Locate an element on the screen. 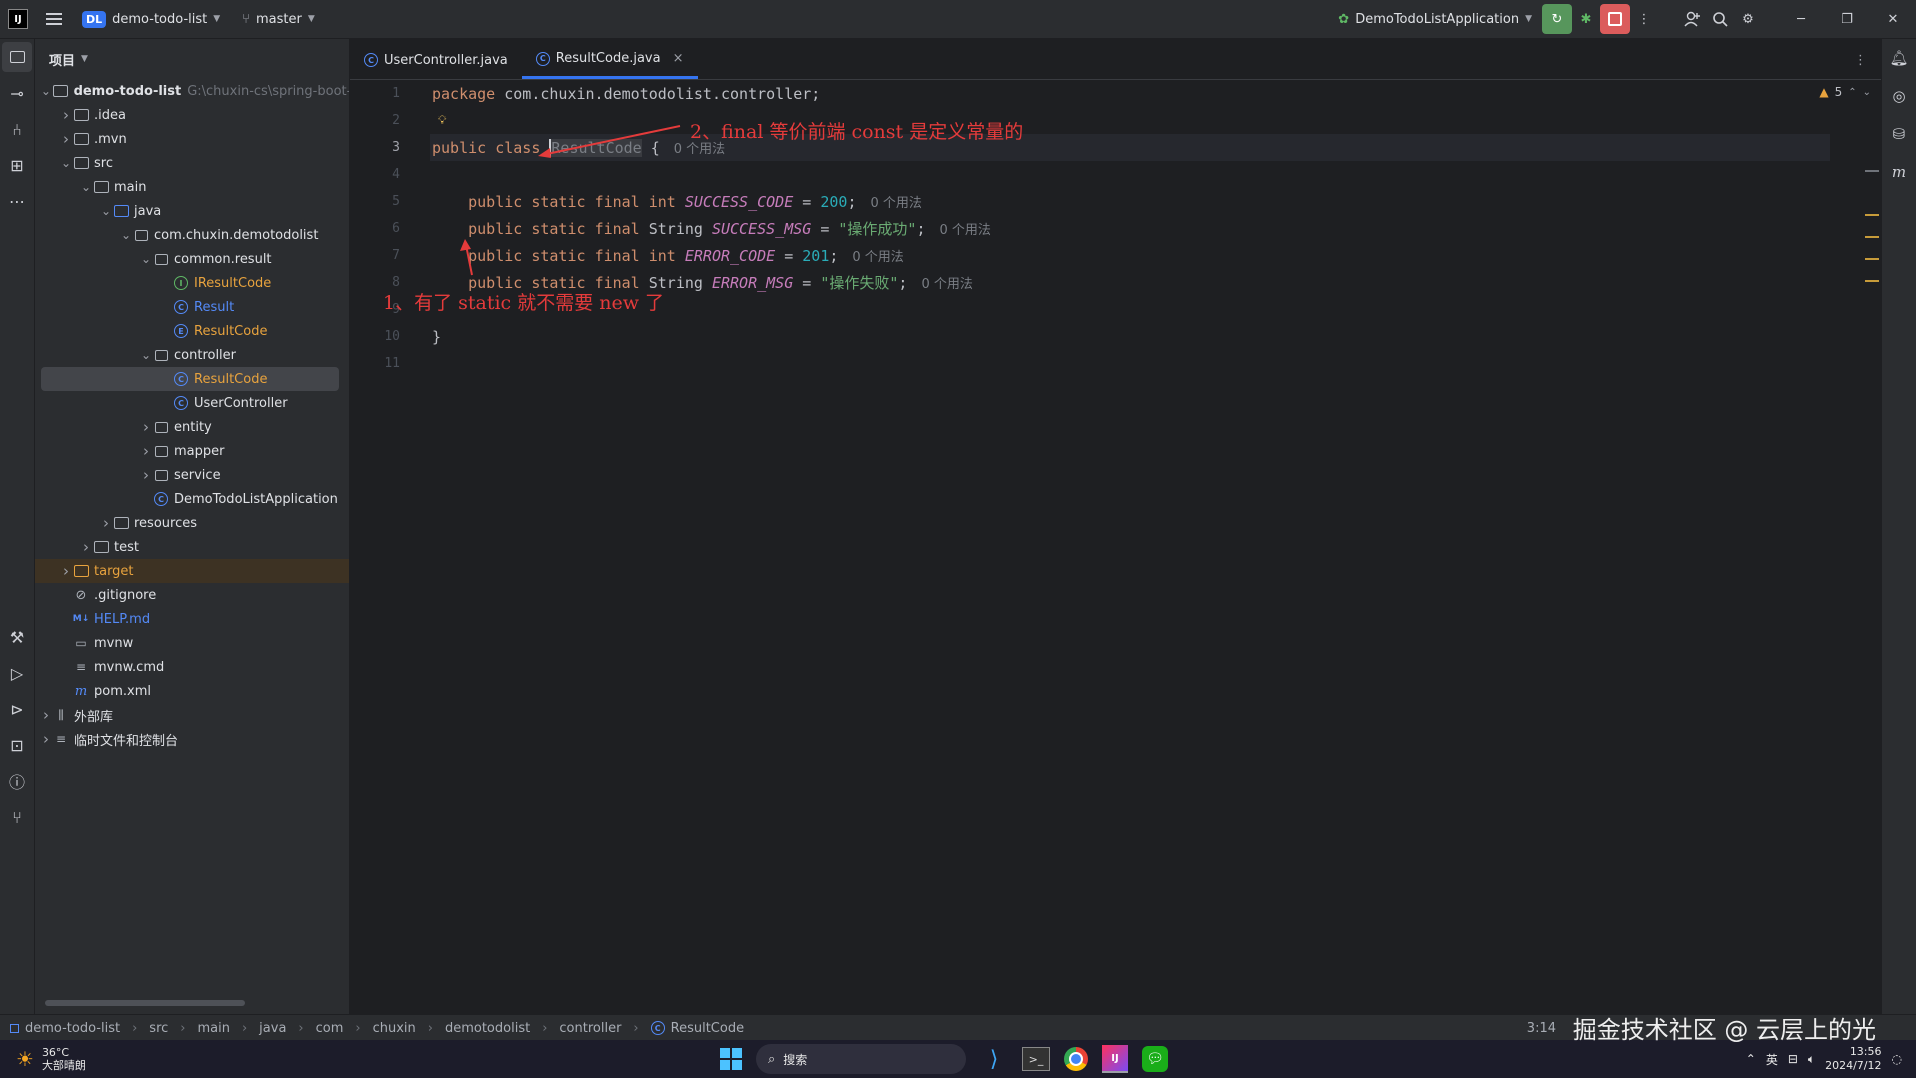 The height and width of the screenshot is (1078, 1916). horizontal-scrollbar is located at coordinates (145, 1003).